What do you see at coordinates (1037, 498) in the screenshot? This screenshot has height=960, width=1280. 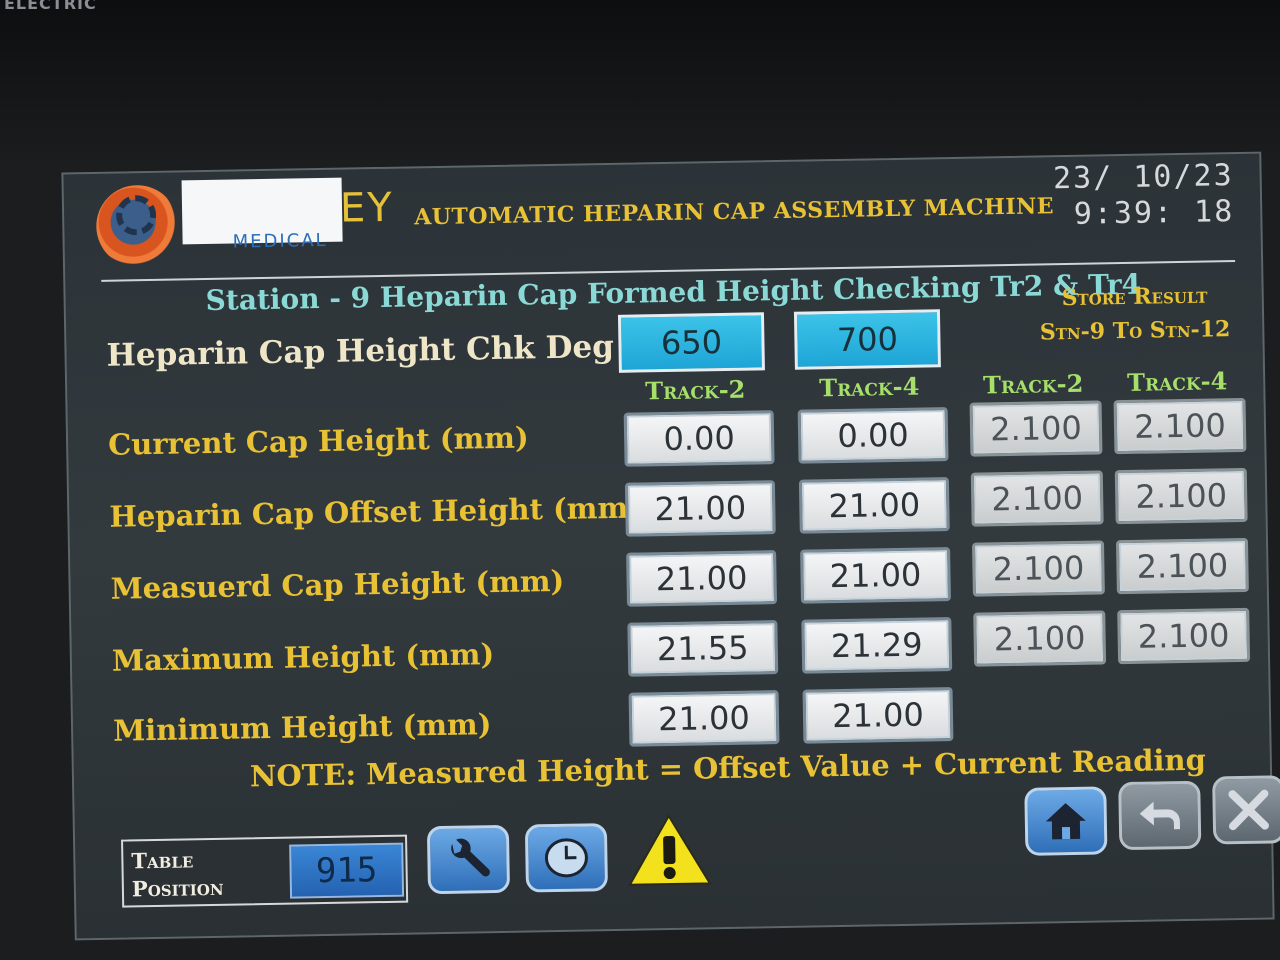 I see `store-offset-track2: 2.100` at bounding box center [1037, 498].